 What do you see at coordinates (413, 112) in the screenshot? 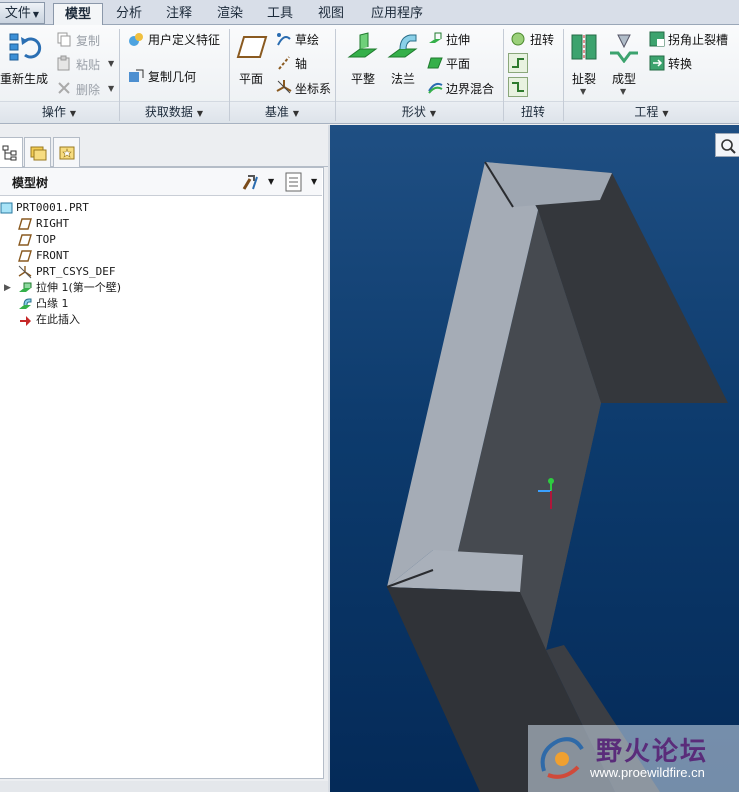
I see `shapes-group-label-text: 形状` at bounding box center [413, 112].